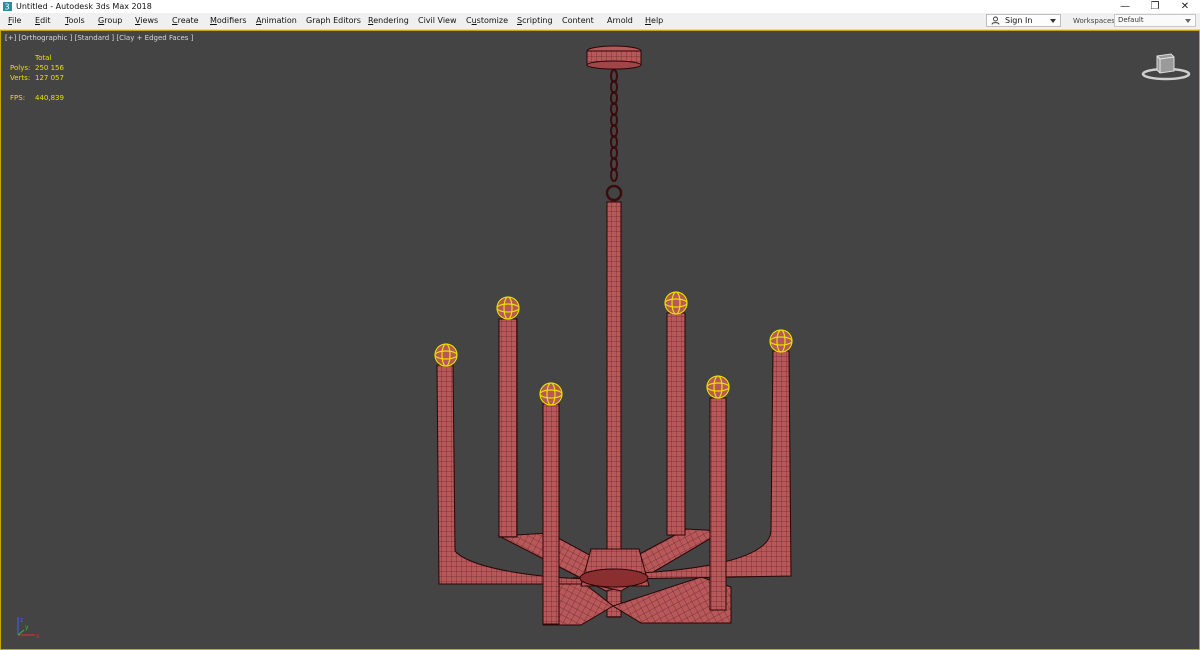 The width and height of the screenshot is (1200, 650). I want to click on polys-value: 250 156, so click(49, 68).